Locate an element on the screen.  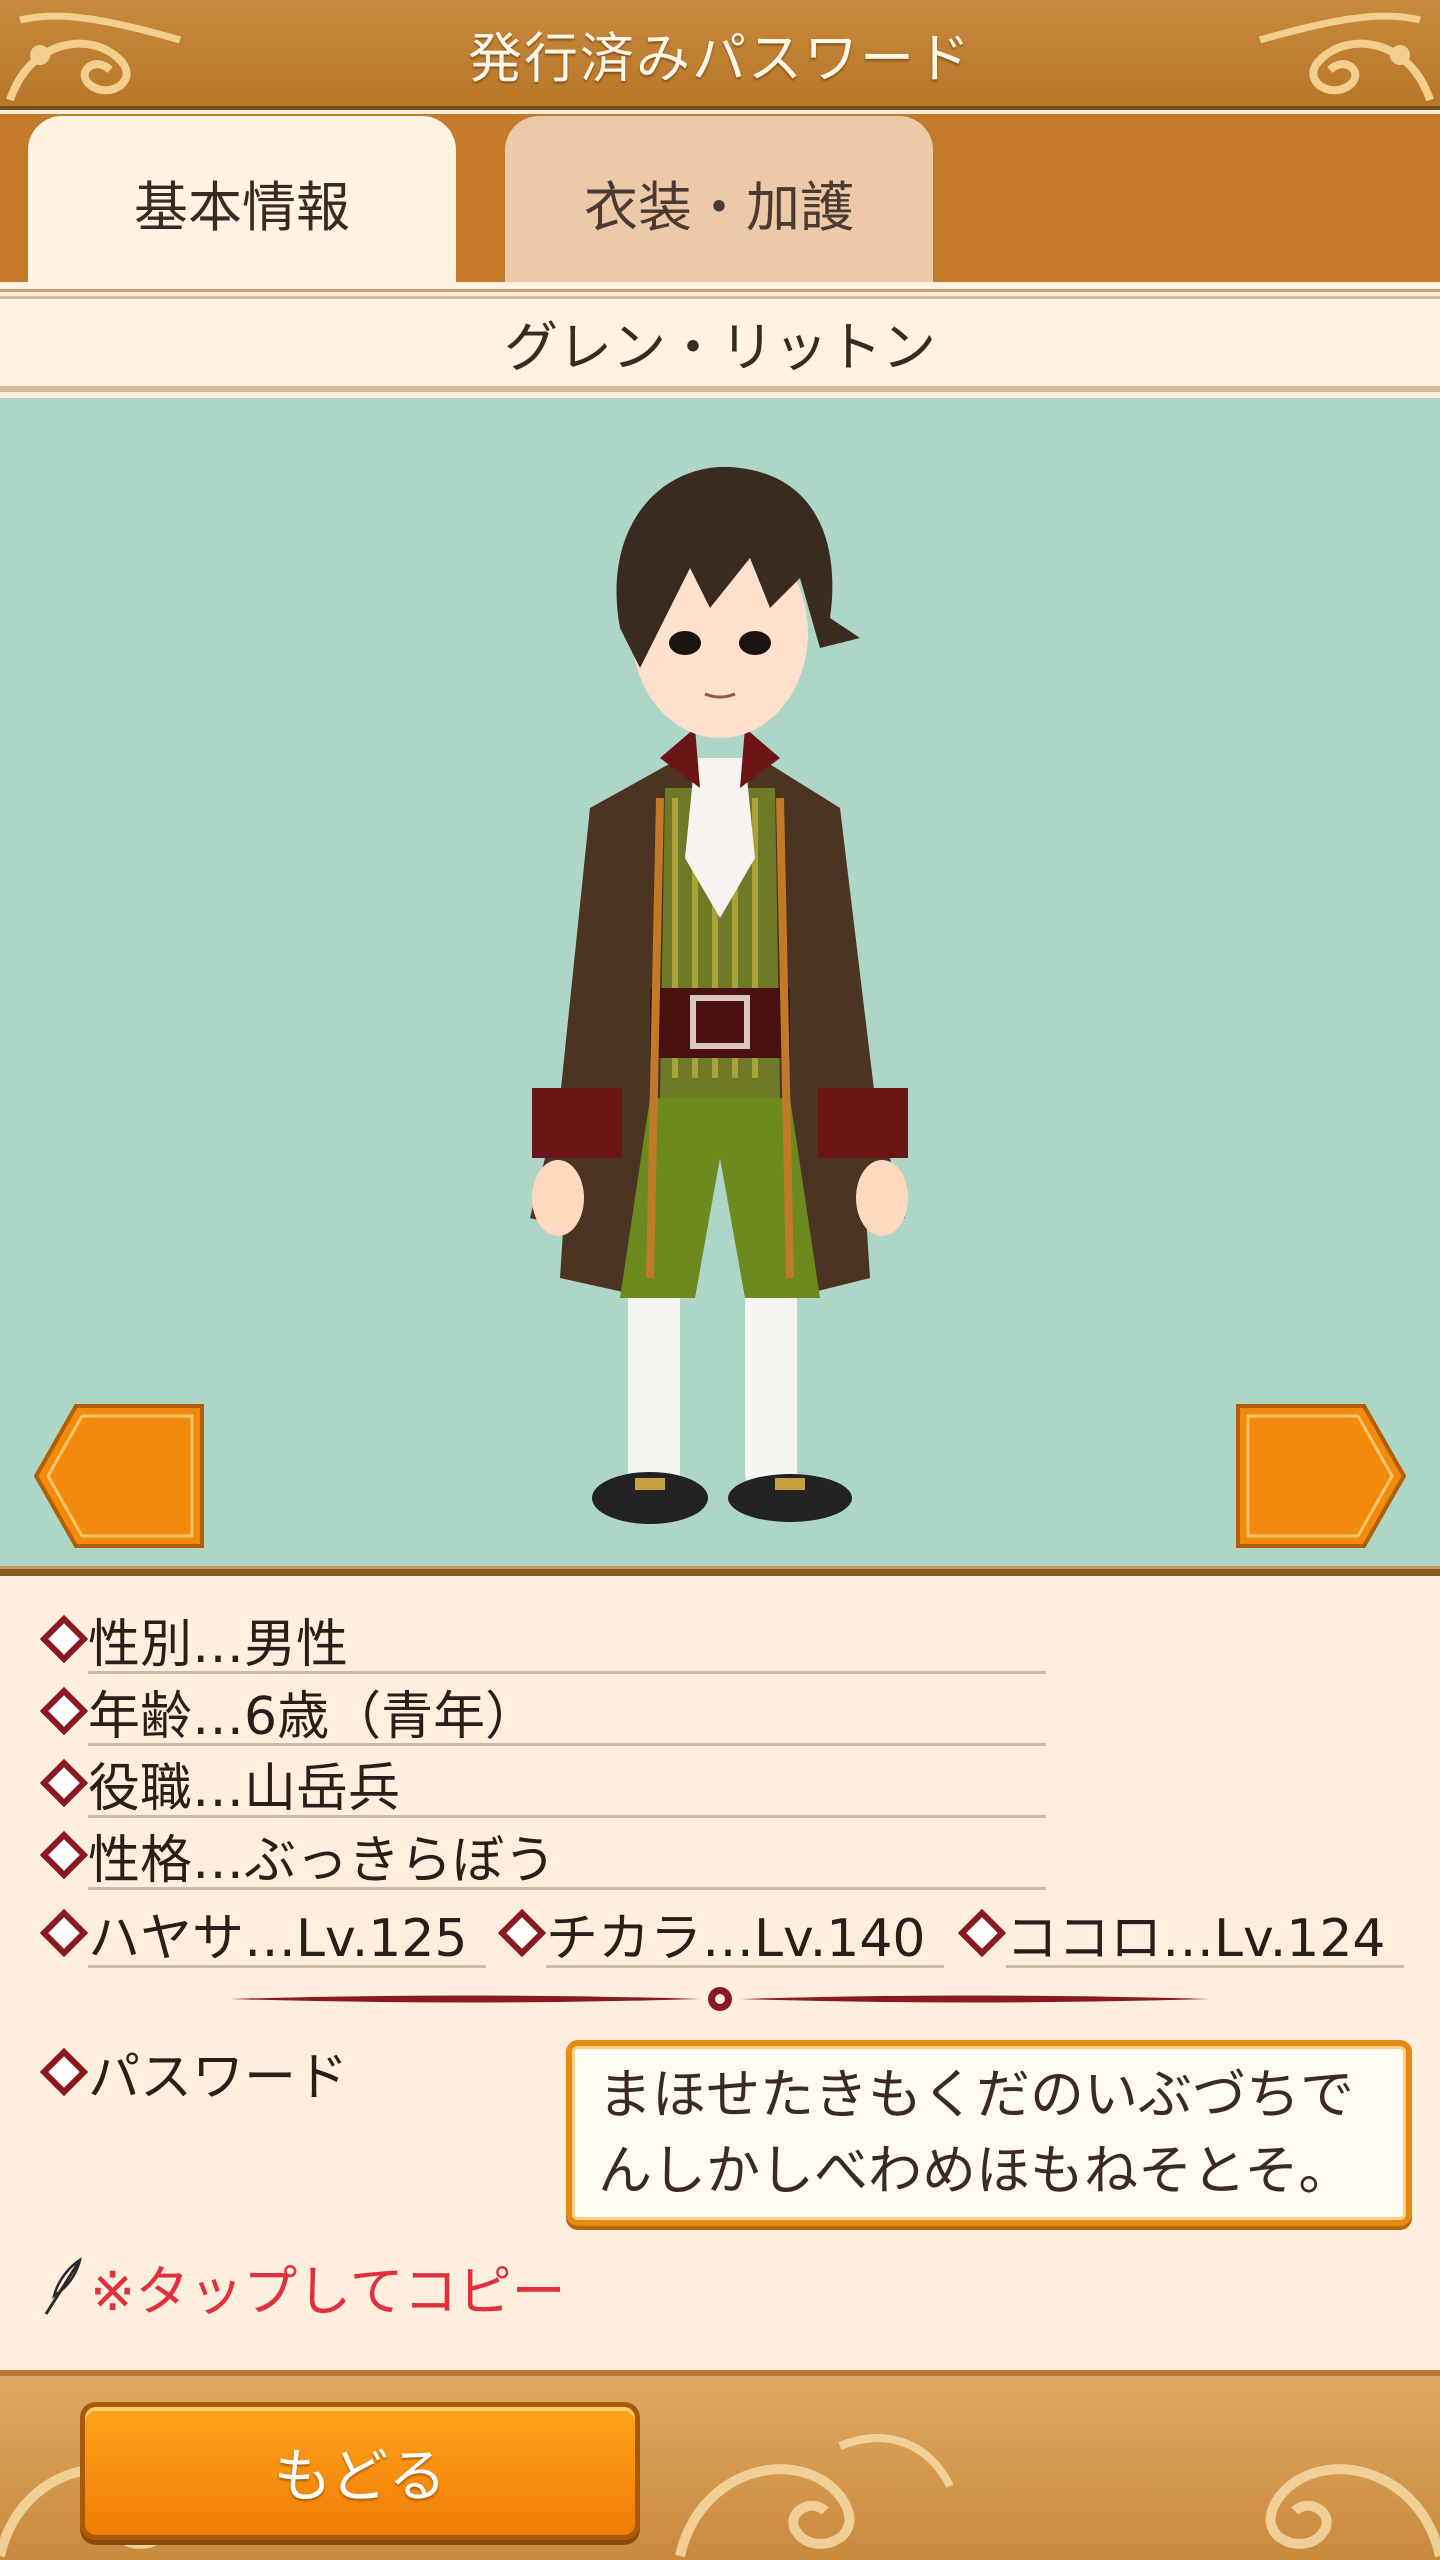
viewer-divider is located at coordinates (720, 1571).